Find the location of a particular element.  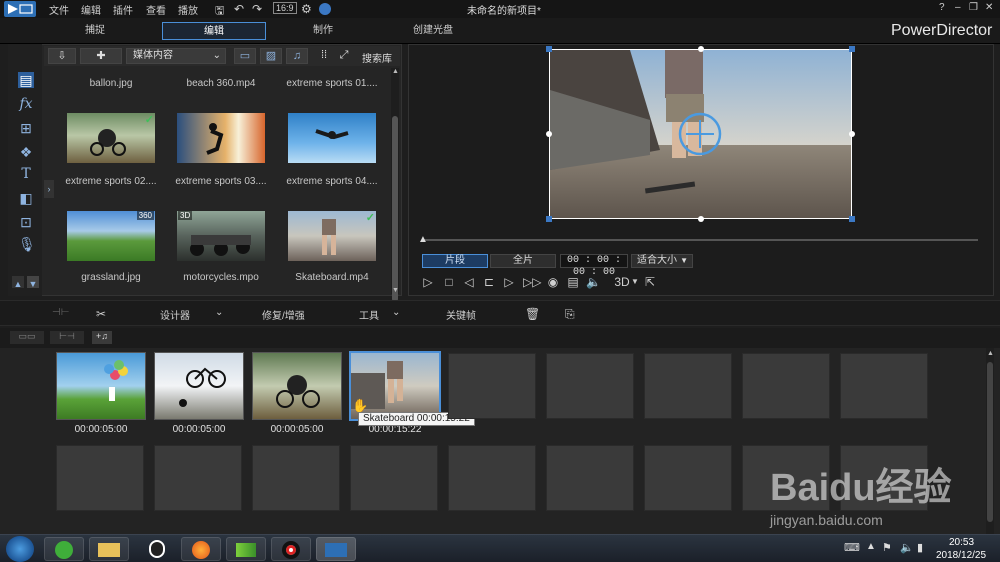

tray-show-hidden-icon: ▲ is located at coordinates (871, 546).